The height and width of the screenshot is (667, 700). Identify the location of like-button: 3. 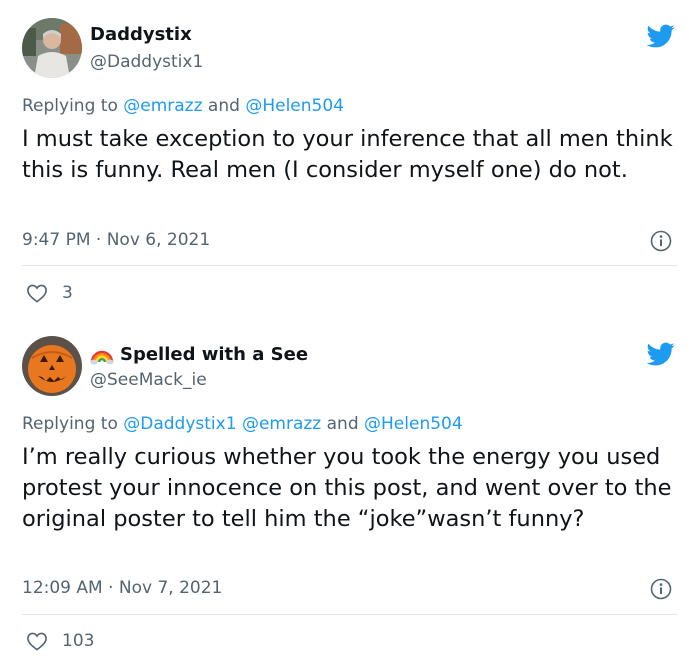
(49, 293).